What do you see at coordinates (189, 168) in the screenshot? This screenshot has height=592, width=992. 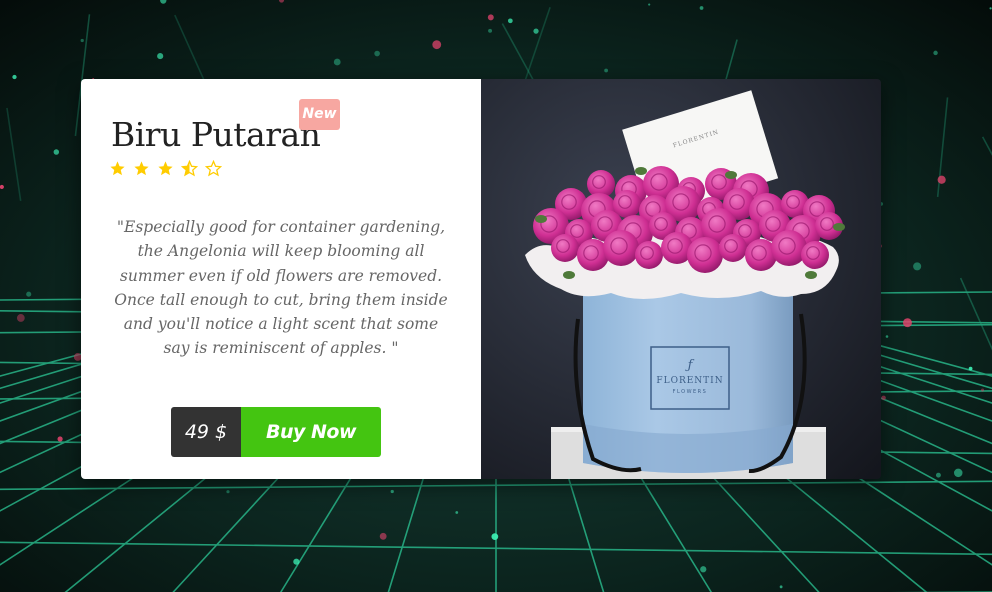 I see `star-half-icon` at bounding box center [189, 168].